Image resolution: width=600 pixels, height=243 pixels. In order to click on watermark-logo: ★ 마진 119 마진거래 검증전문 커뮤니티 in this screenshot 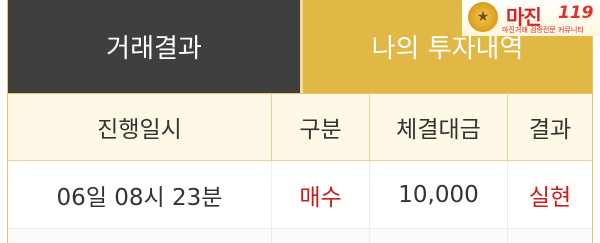, I will do `click(531, 18)`.